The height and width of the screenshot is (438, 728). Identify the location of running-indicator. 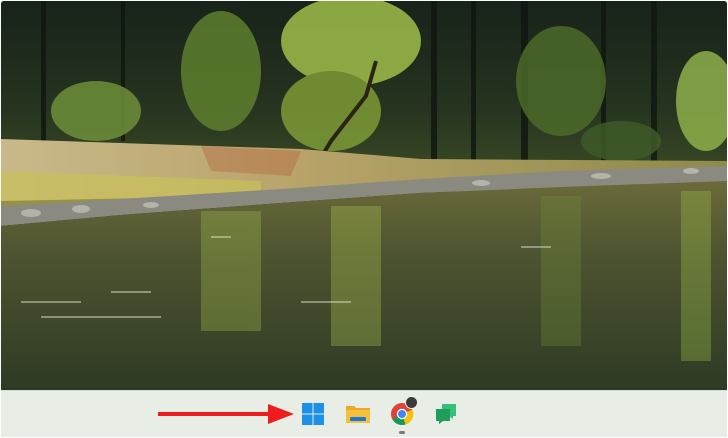
(402, 432).